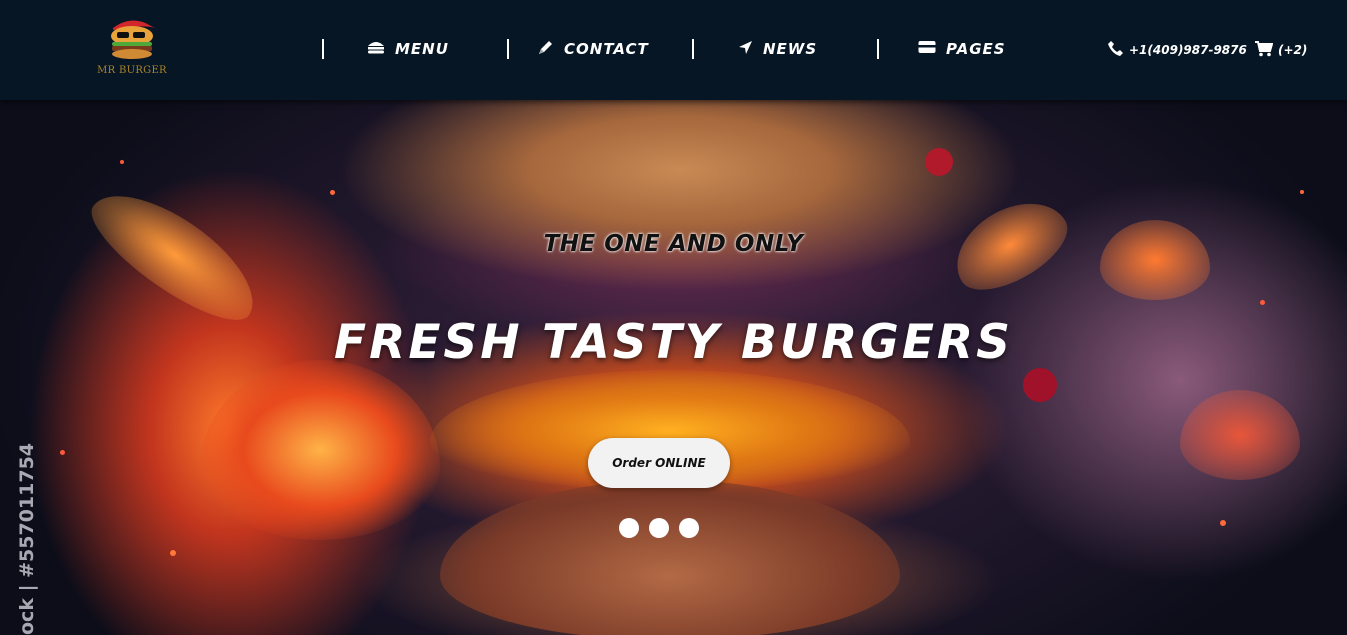 The image size is (1347, 635). I want to click on stock-watermark: ock | #557011754, so click(28, 539).